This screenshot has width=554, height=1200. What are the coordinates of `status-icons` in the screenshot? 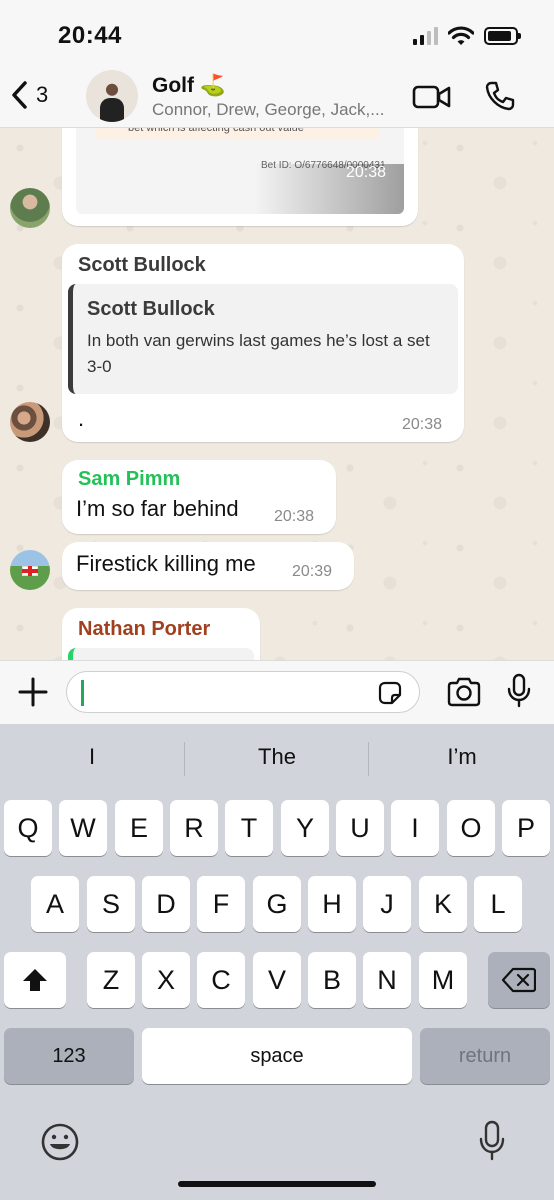 It's located at (467, 36).